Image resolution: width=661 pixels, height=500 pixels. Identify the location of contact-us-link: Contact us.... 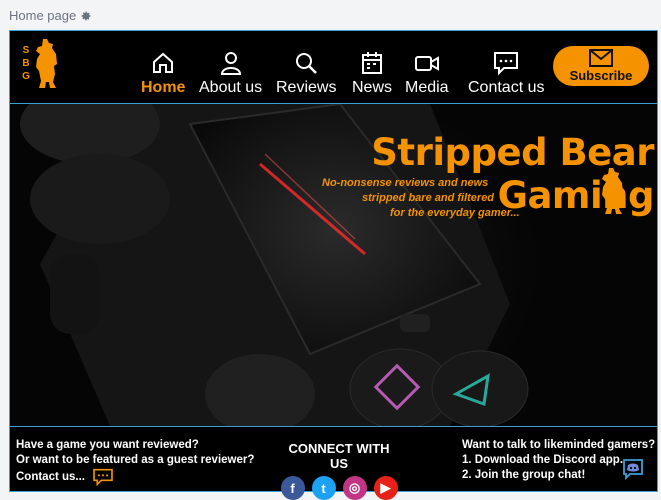
(50, 477).